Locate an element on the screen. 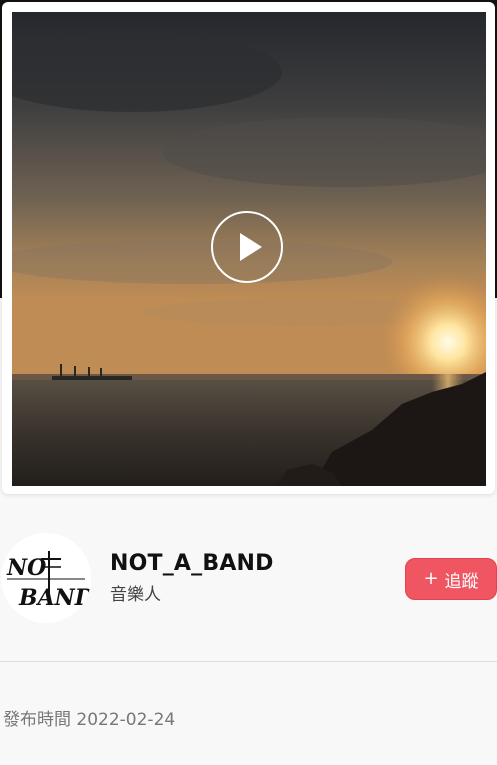  svg-text: BAND is located at coordinates (54, 598).